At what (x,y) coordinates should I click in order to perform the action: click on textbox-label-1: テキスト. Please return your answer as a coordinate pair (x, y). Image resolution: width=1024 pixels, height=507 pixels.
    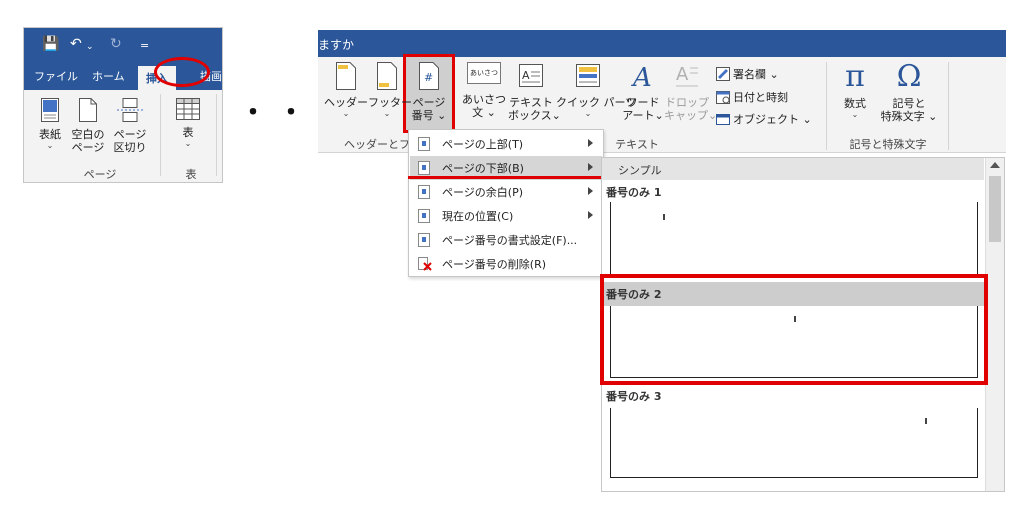
    Looking at the image, I should click on (531, 102).